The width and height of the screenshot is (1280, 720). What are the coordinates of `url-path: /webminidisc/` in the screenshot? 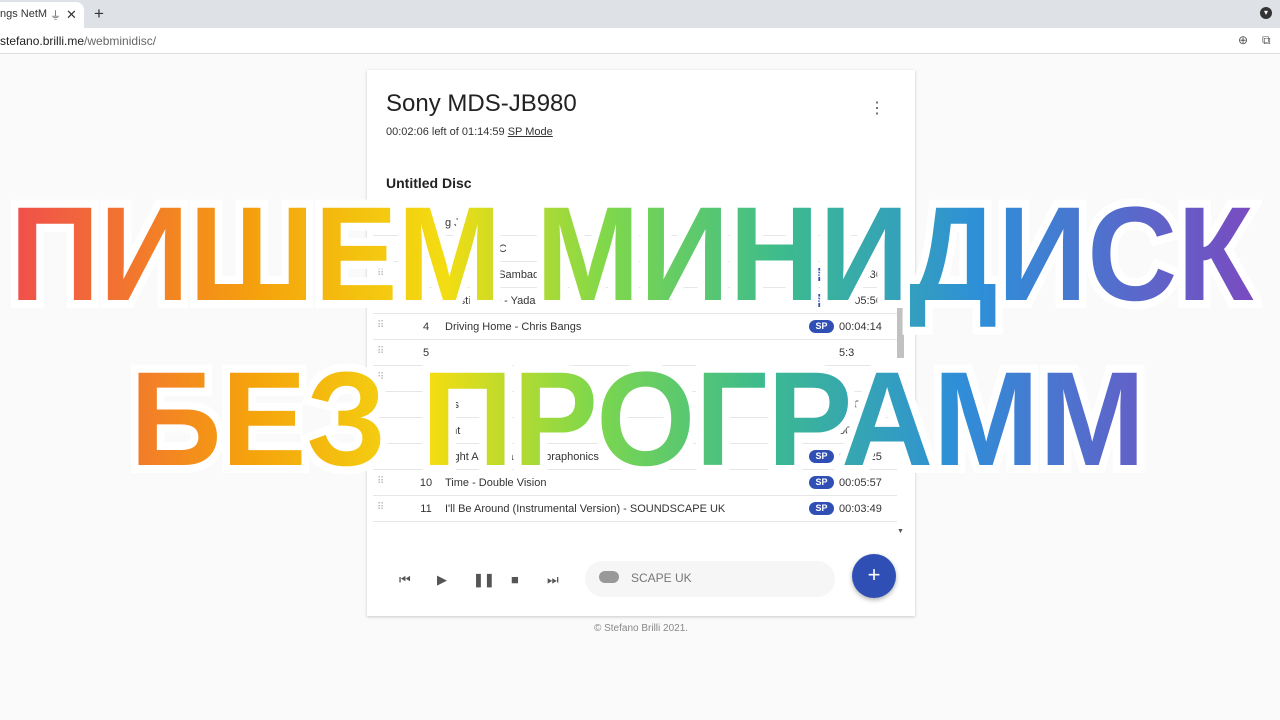 It's located at (120, 41).